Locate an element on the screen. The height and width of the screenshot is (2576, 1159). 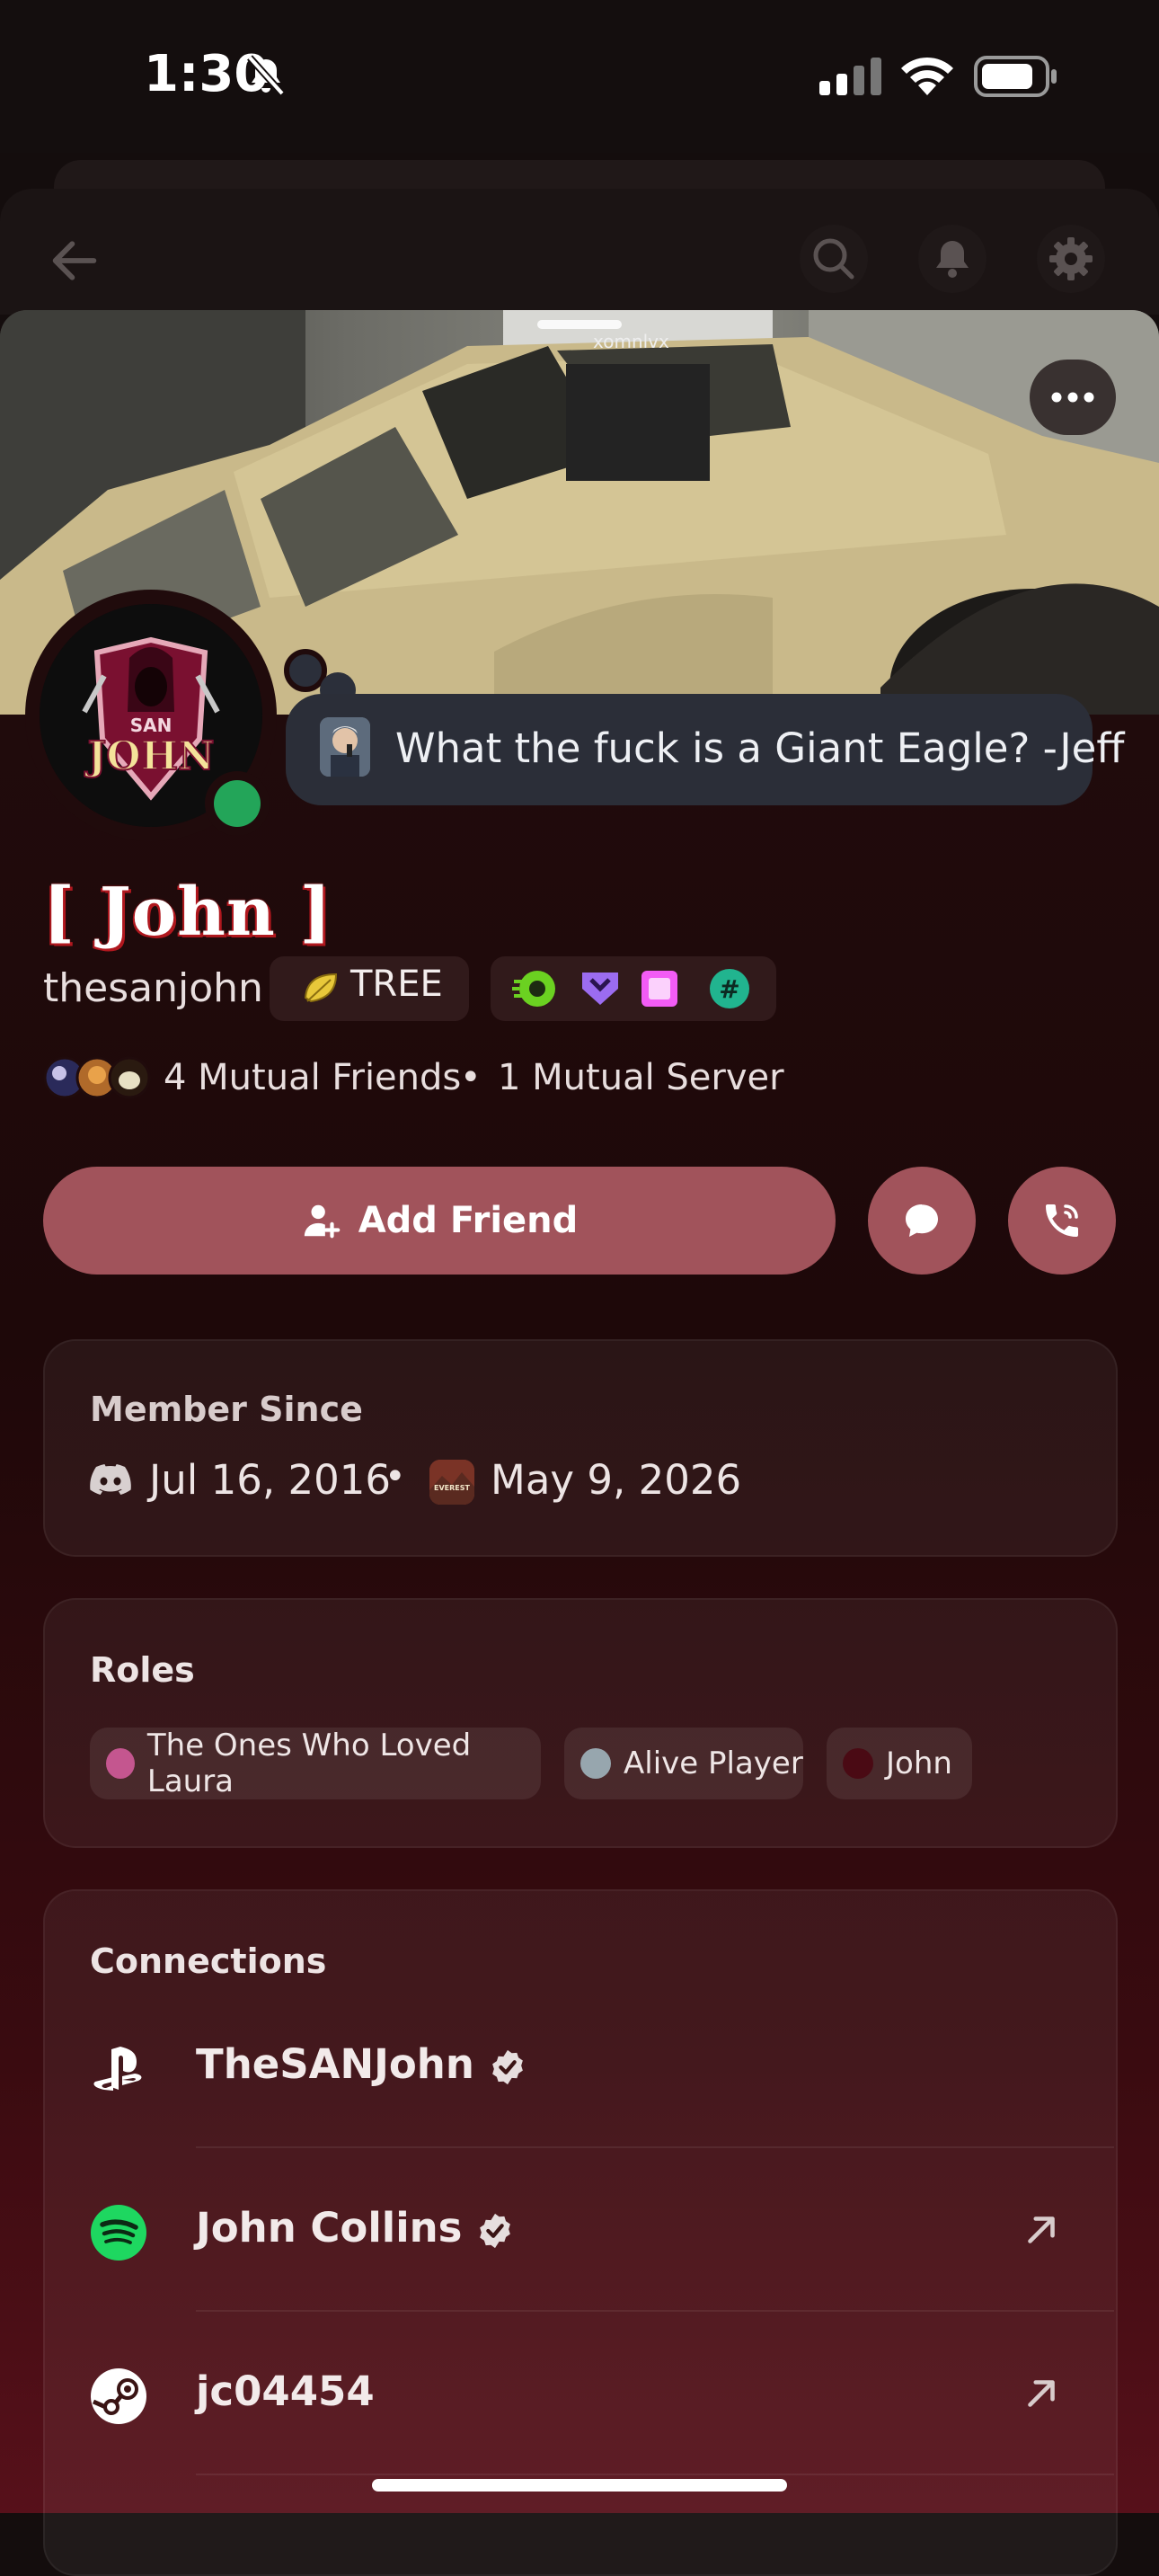
server-tag-label: TREE is located at coordinates (396, 984).